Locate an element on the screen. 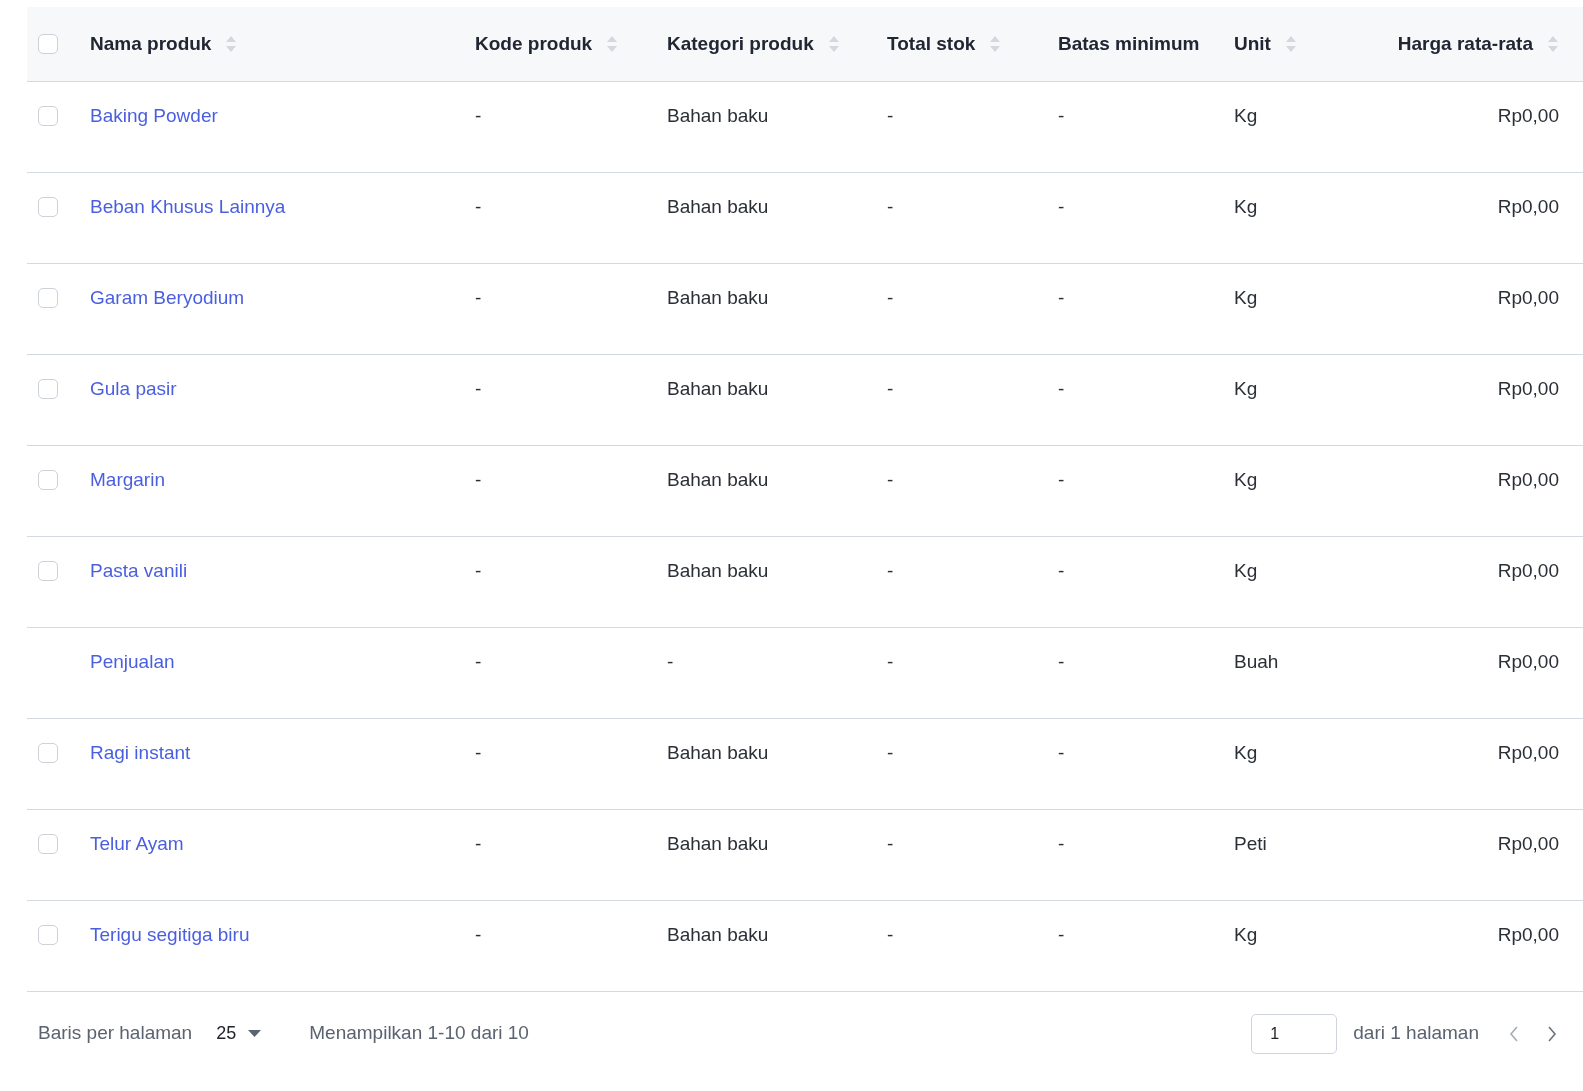 The image size is (1583, 1091). product-name-link: Terigu segitiga biru is located at coordinates (170, 934).